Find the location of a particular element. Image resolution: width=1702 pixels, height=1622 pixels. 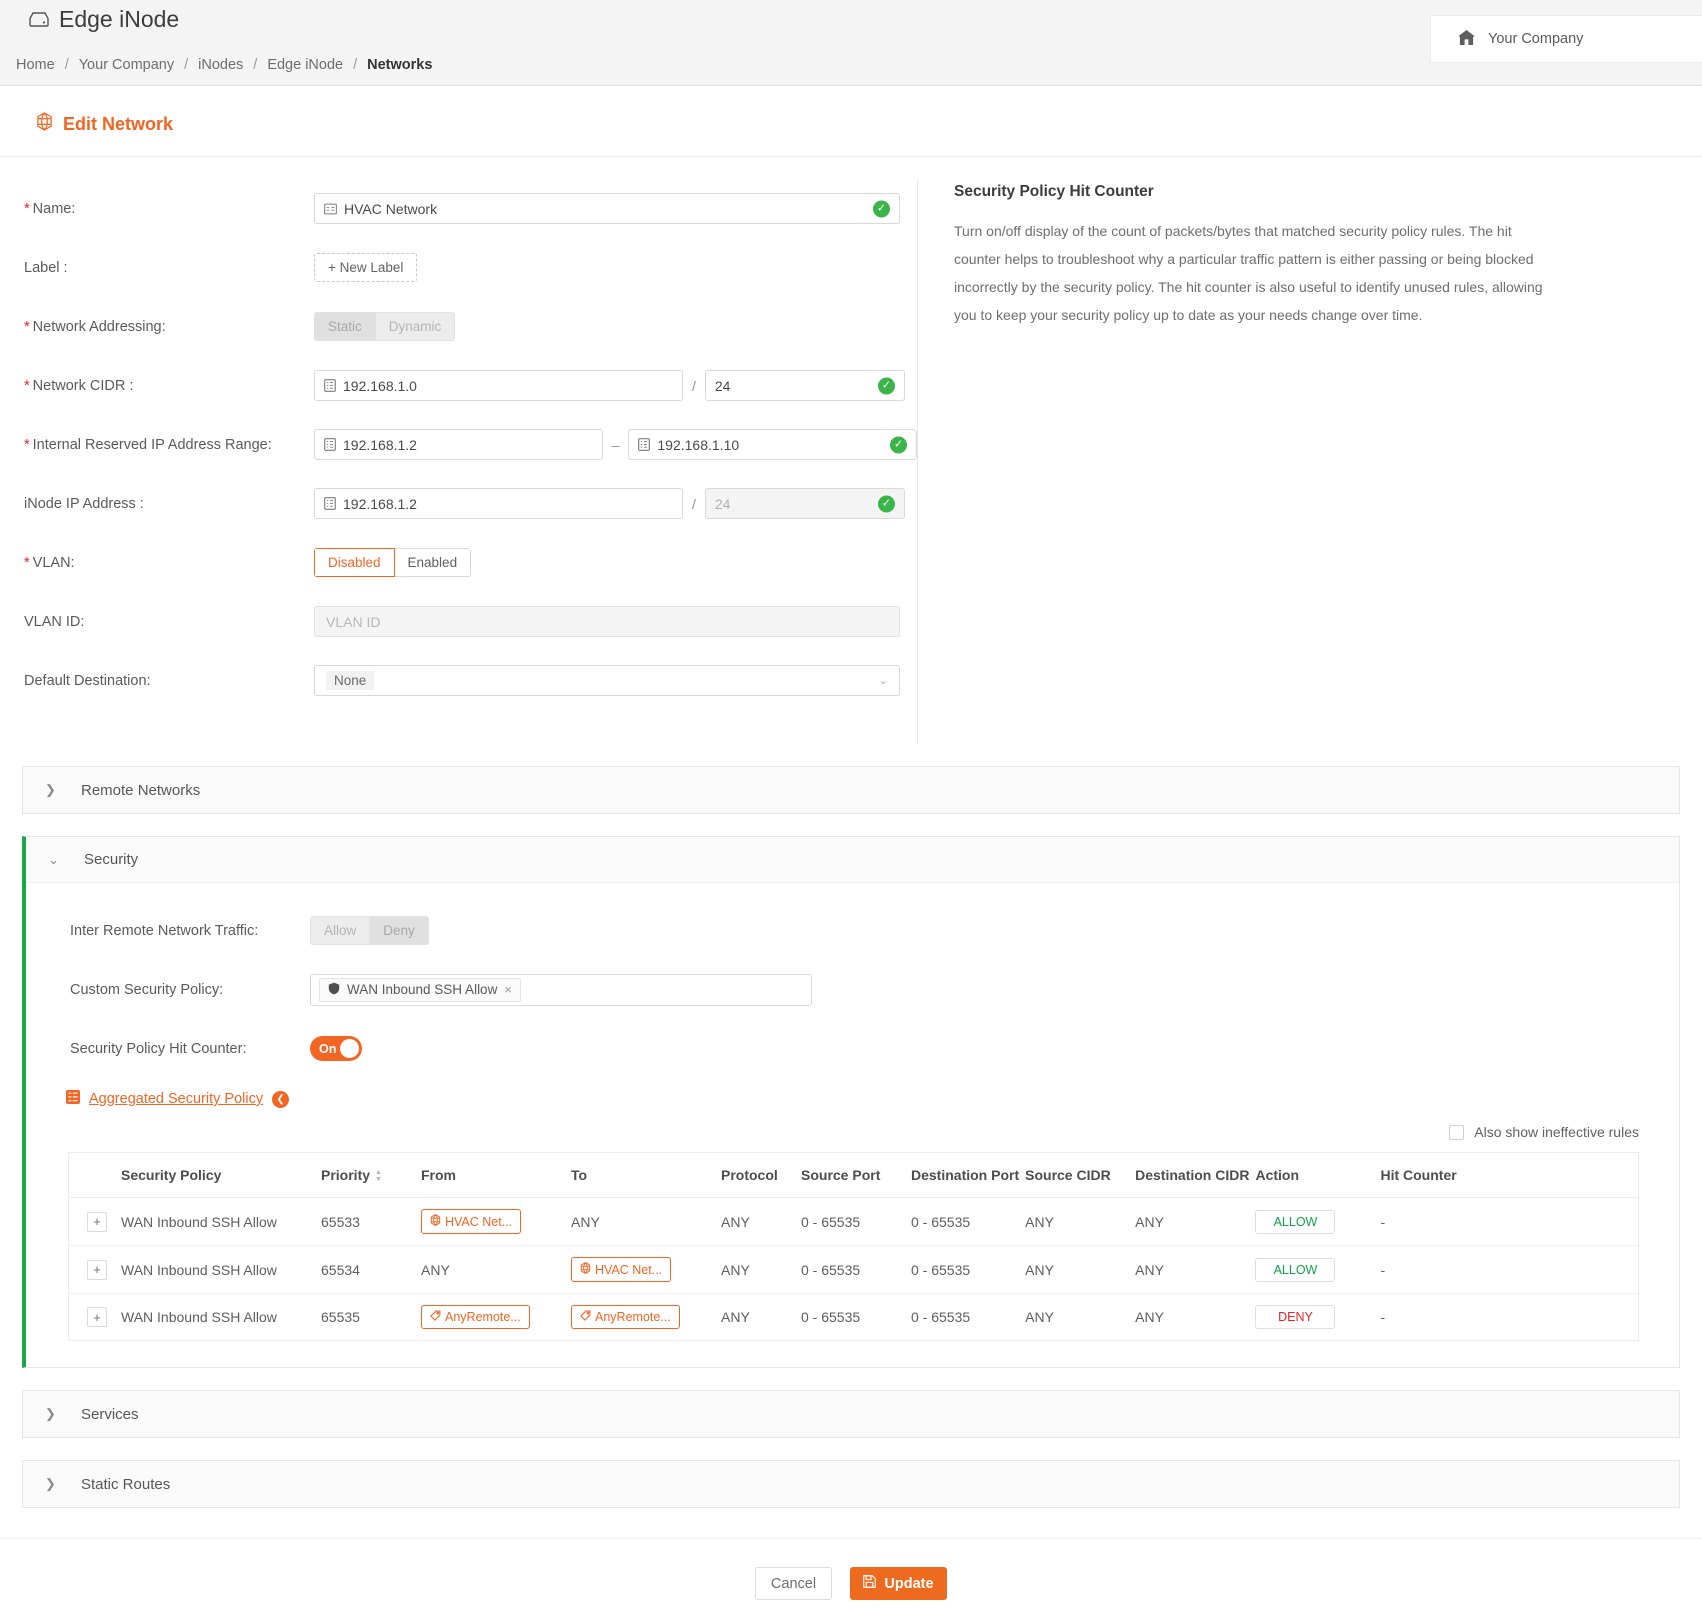

inode-device-icon is located at coordinates (39, 19).